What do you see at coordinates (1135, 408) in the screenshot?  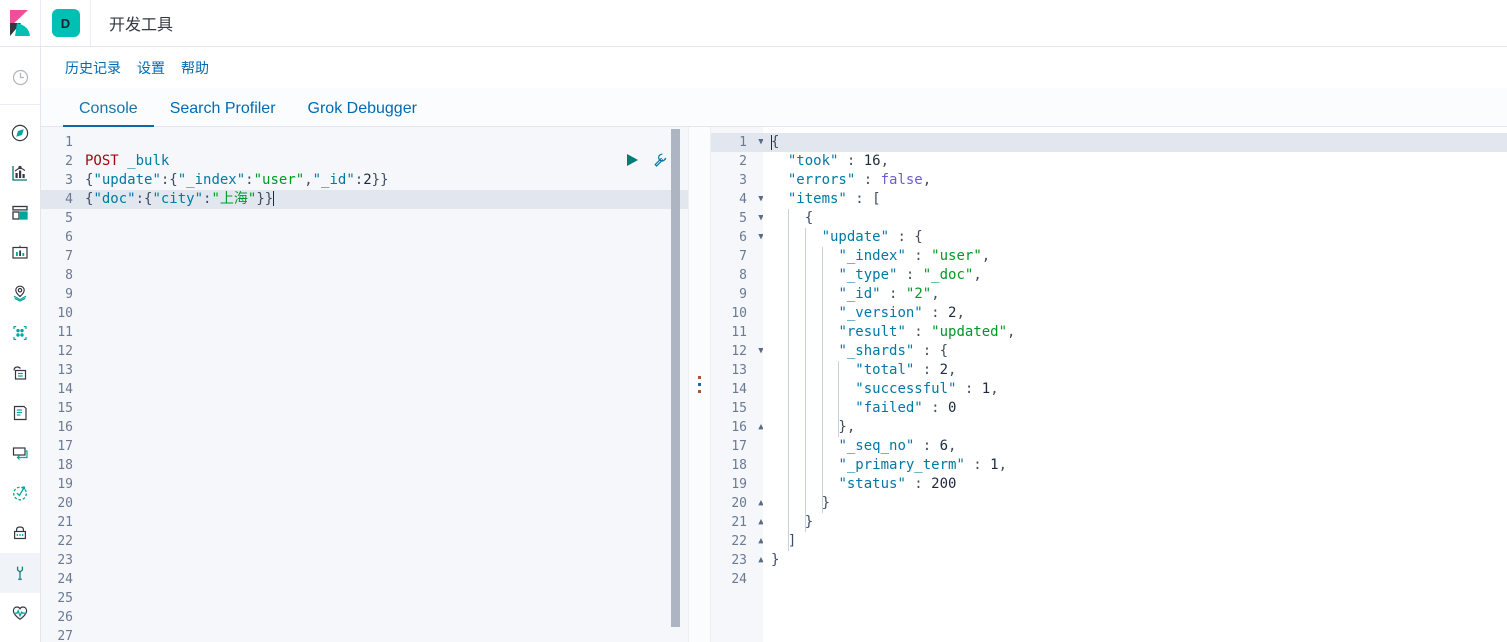 I see `response-line: "failed" : 0` at bounding box center [1135, 408].